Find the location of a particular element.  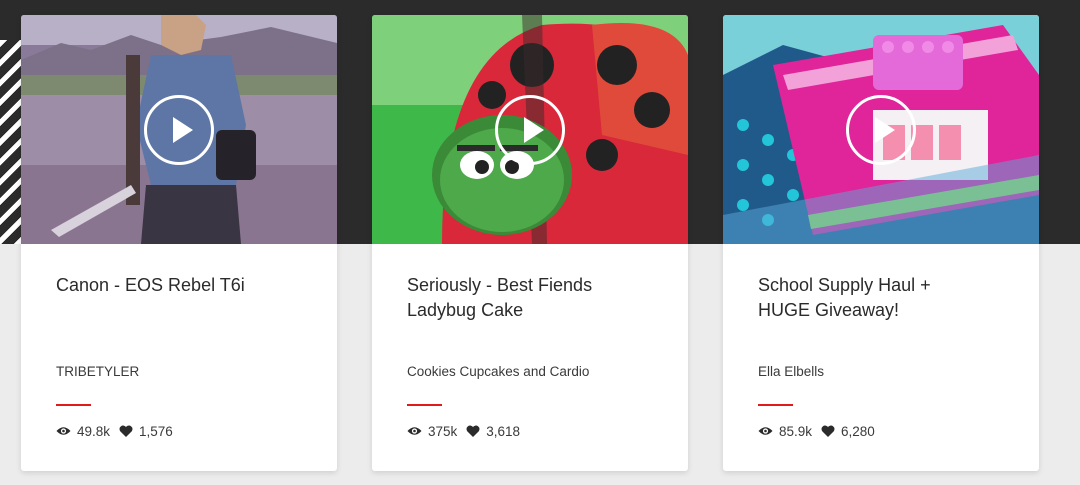

video-stats: 85.9k 6,280 is located at coordinates (816, 431).